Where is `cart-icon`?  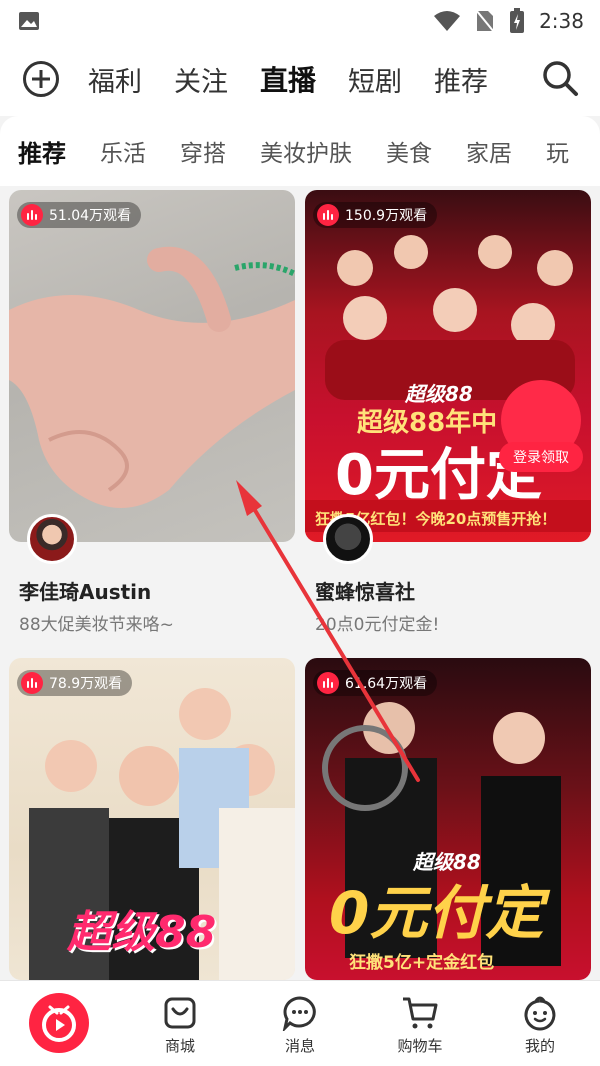 cart-icon is located at coordinates (420, 1013).